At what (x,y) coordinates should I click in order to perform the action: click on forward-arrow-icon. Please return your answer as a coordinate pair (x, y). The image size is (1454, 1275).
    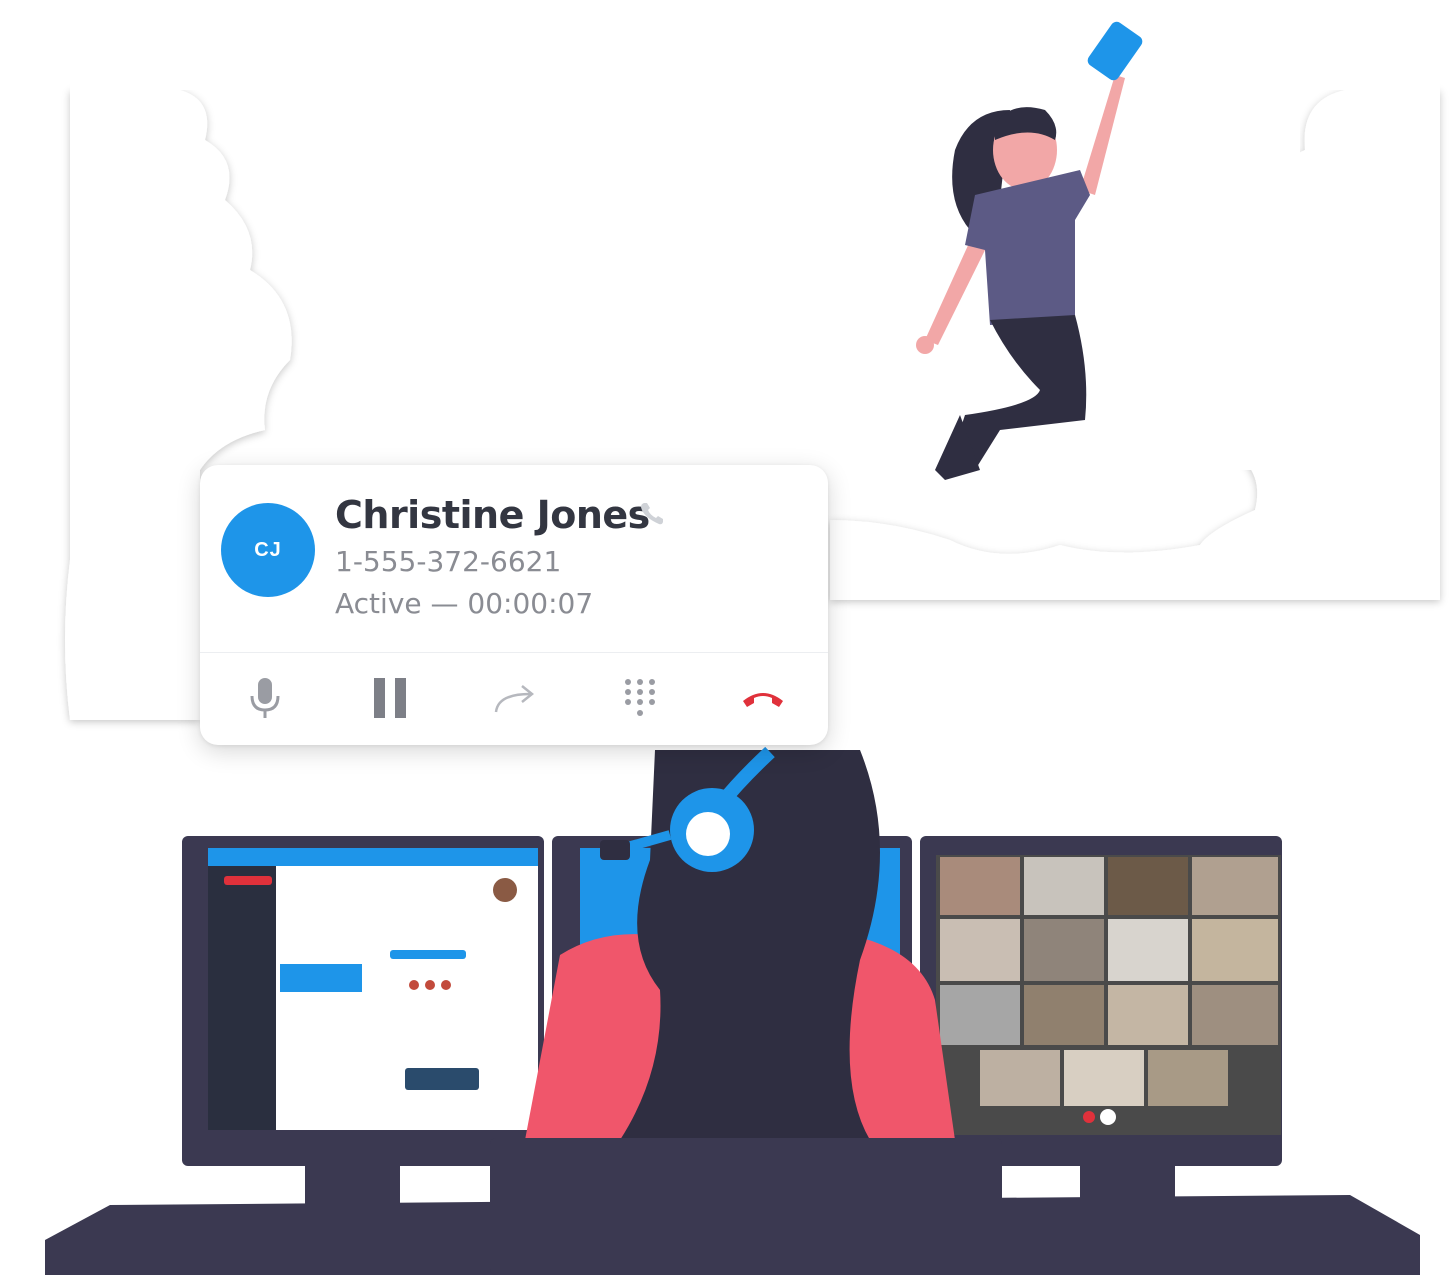
    Looking at the image, I should click on (514, 699).